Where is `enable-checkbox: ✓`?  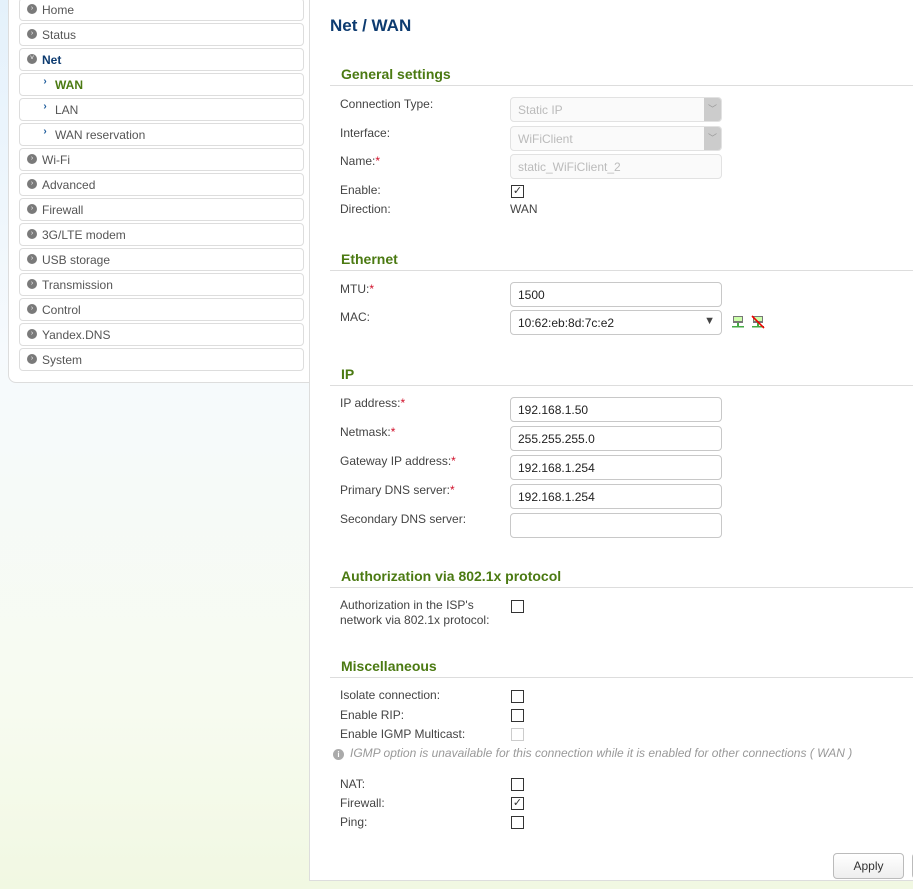 enable-checkbox: ✓ is located at coordinates (517, 191).